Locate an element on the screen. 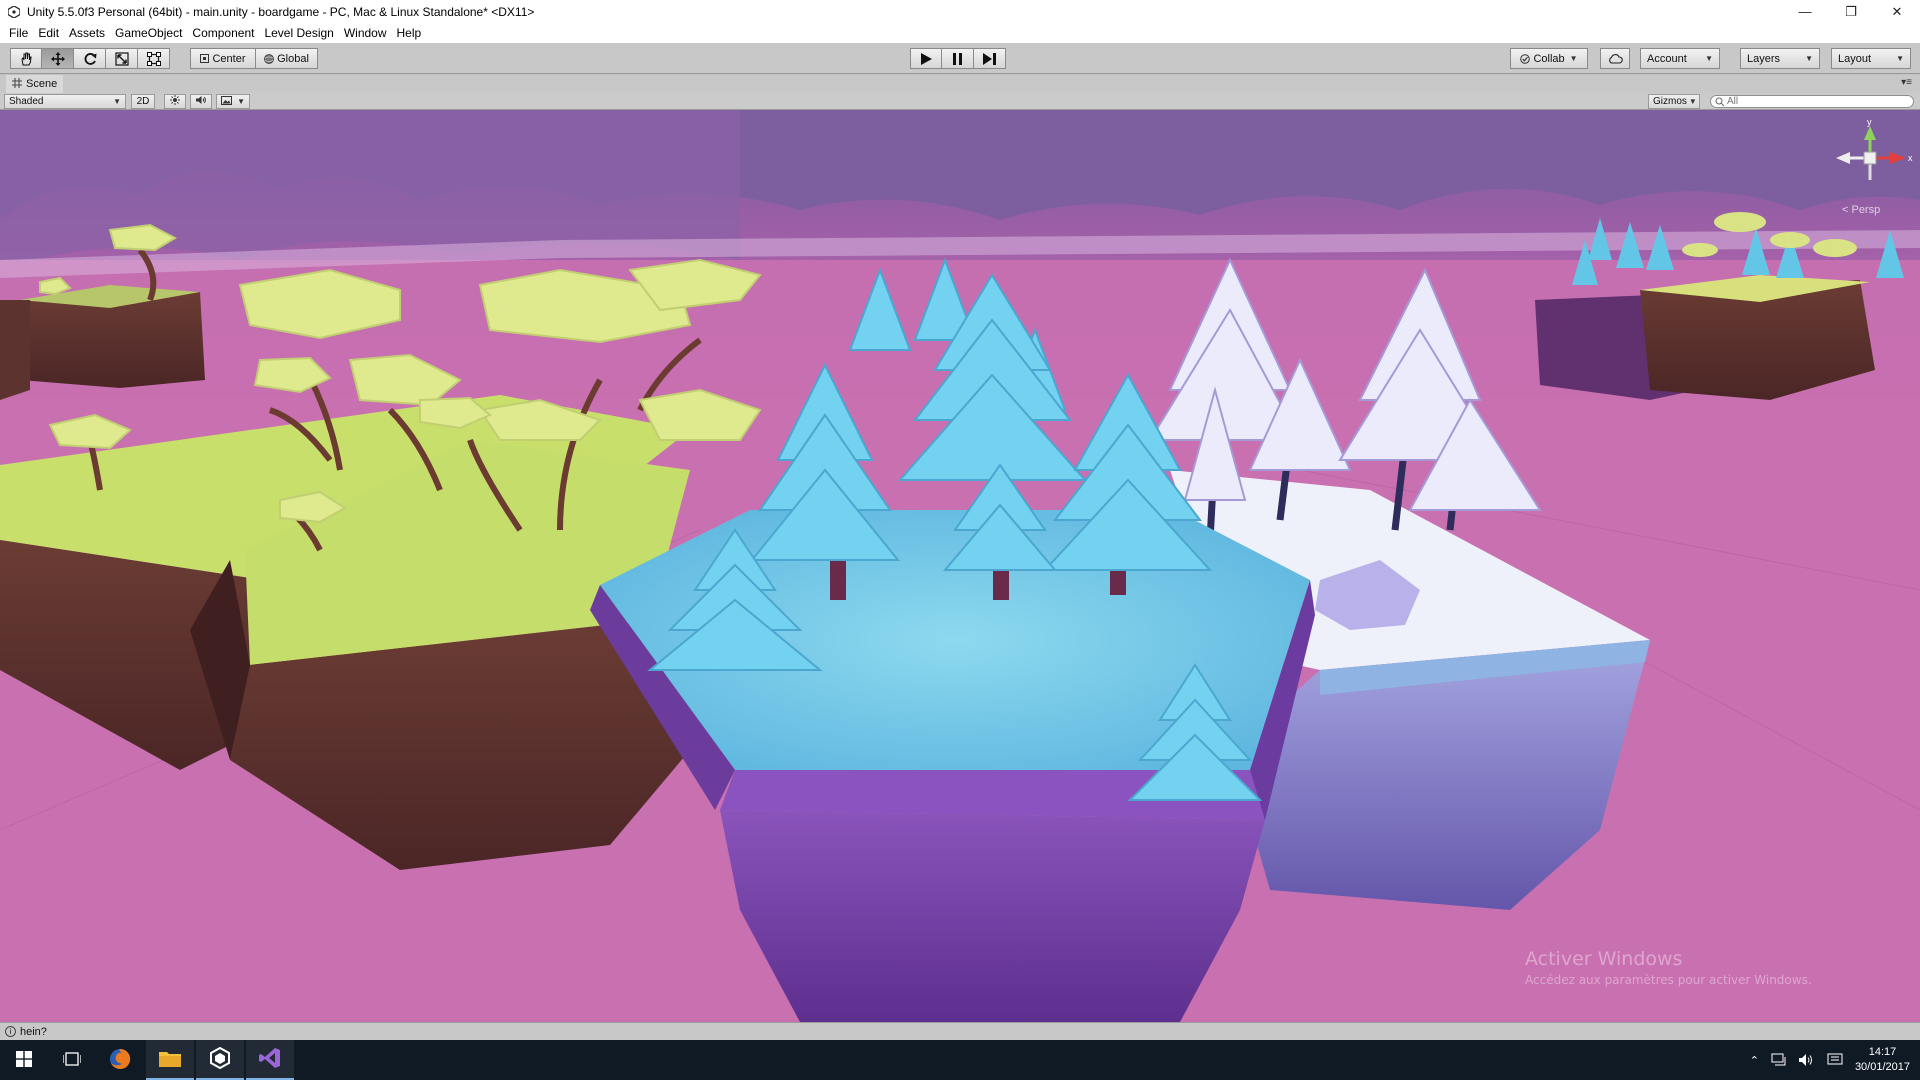 This screenshot has width=1920, height=1080. notifications-icon is located at coordinates (1835, 1060).